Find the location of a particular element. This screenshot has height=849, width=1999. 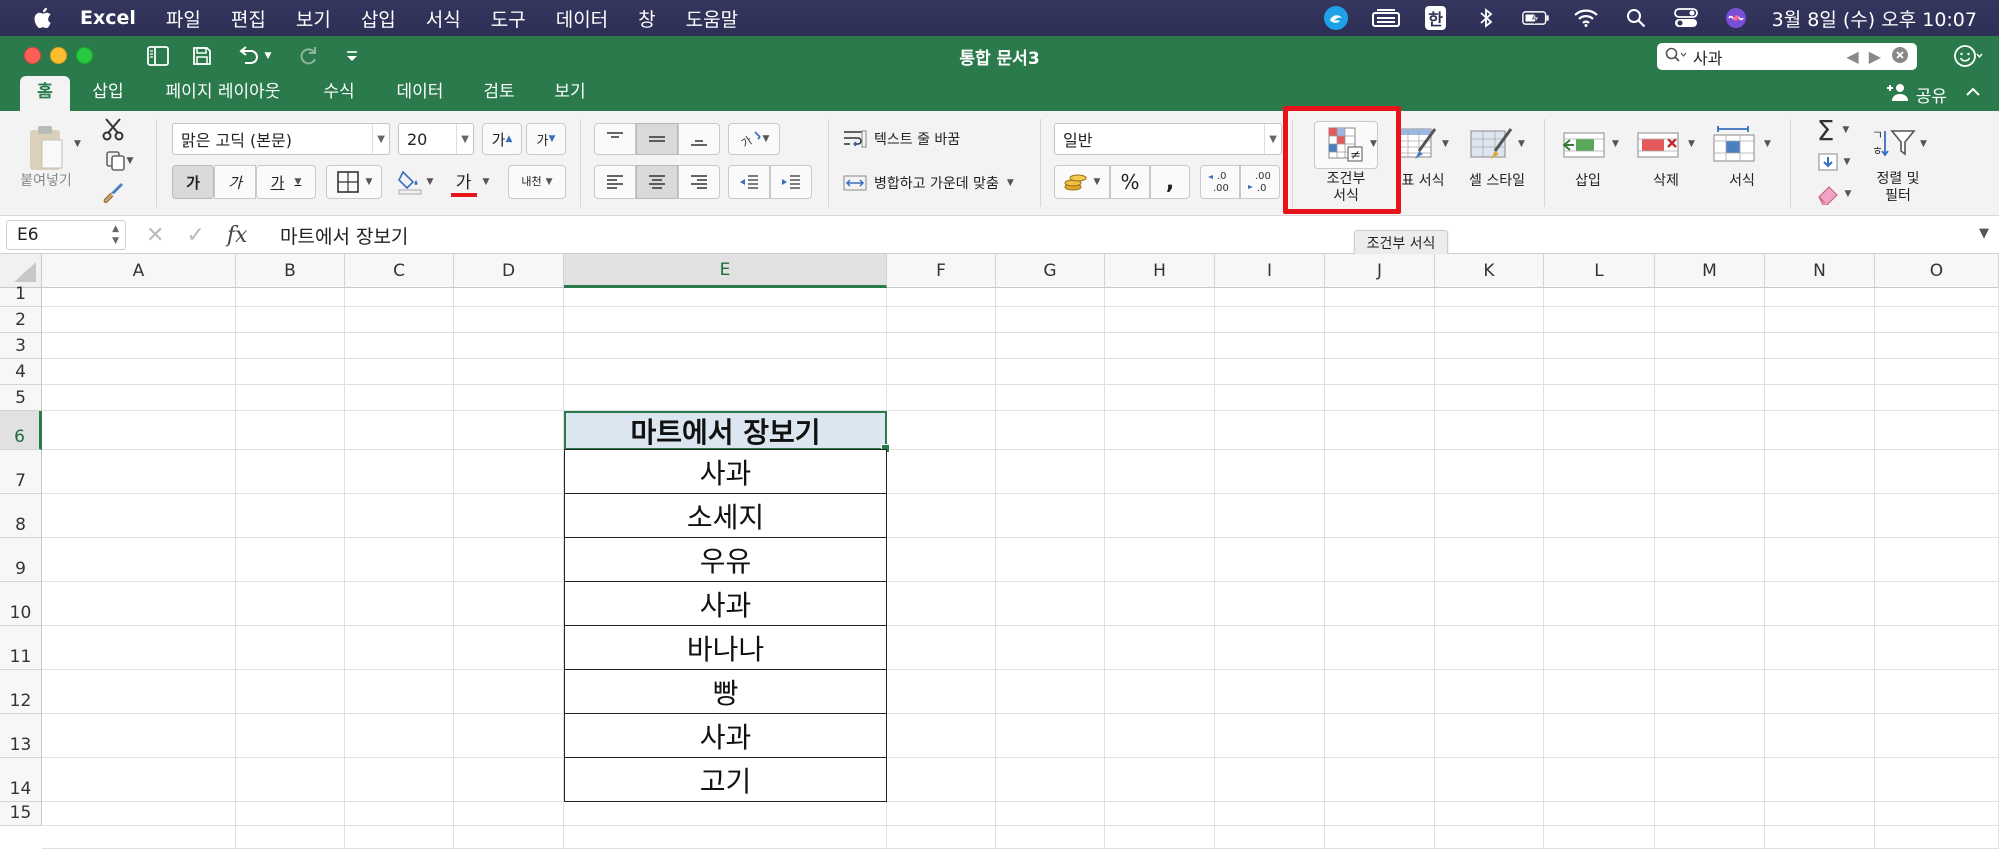

percent-style-button: % is located at coordinates (1130, 182).